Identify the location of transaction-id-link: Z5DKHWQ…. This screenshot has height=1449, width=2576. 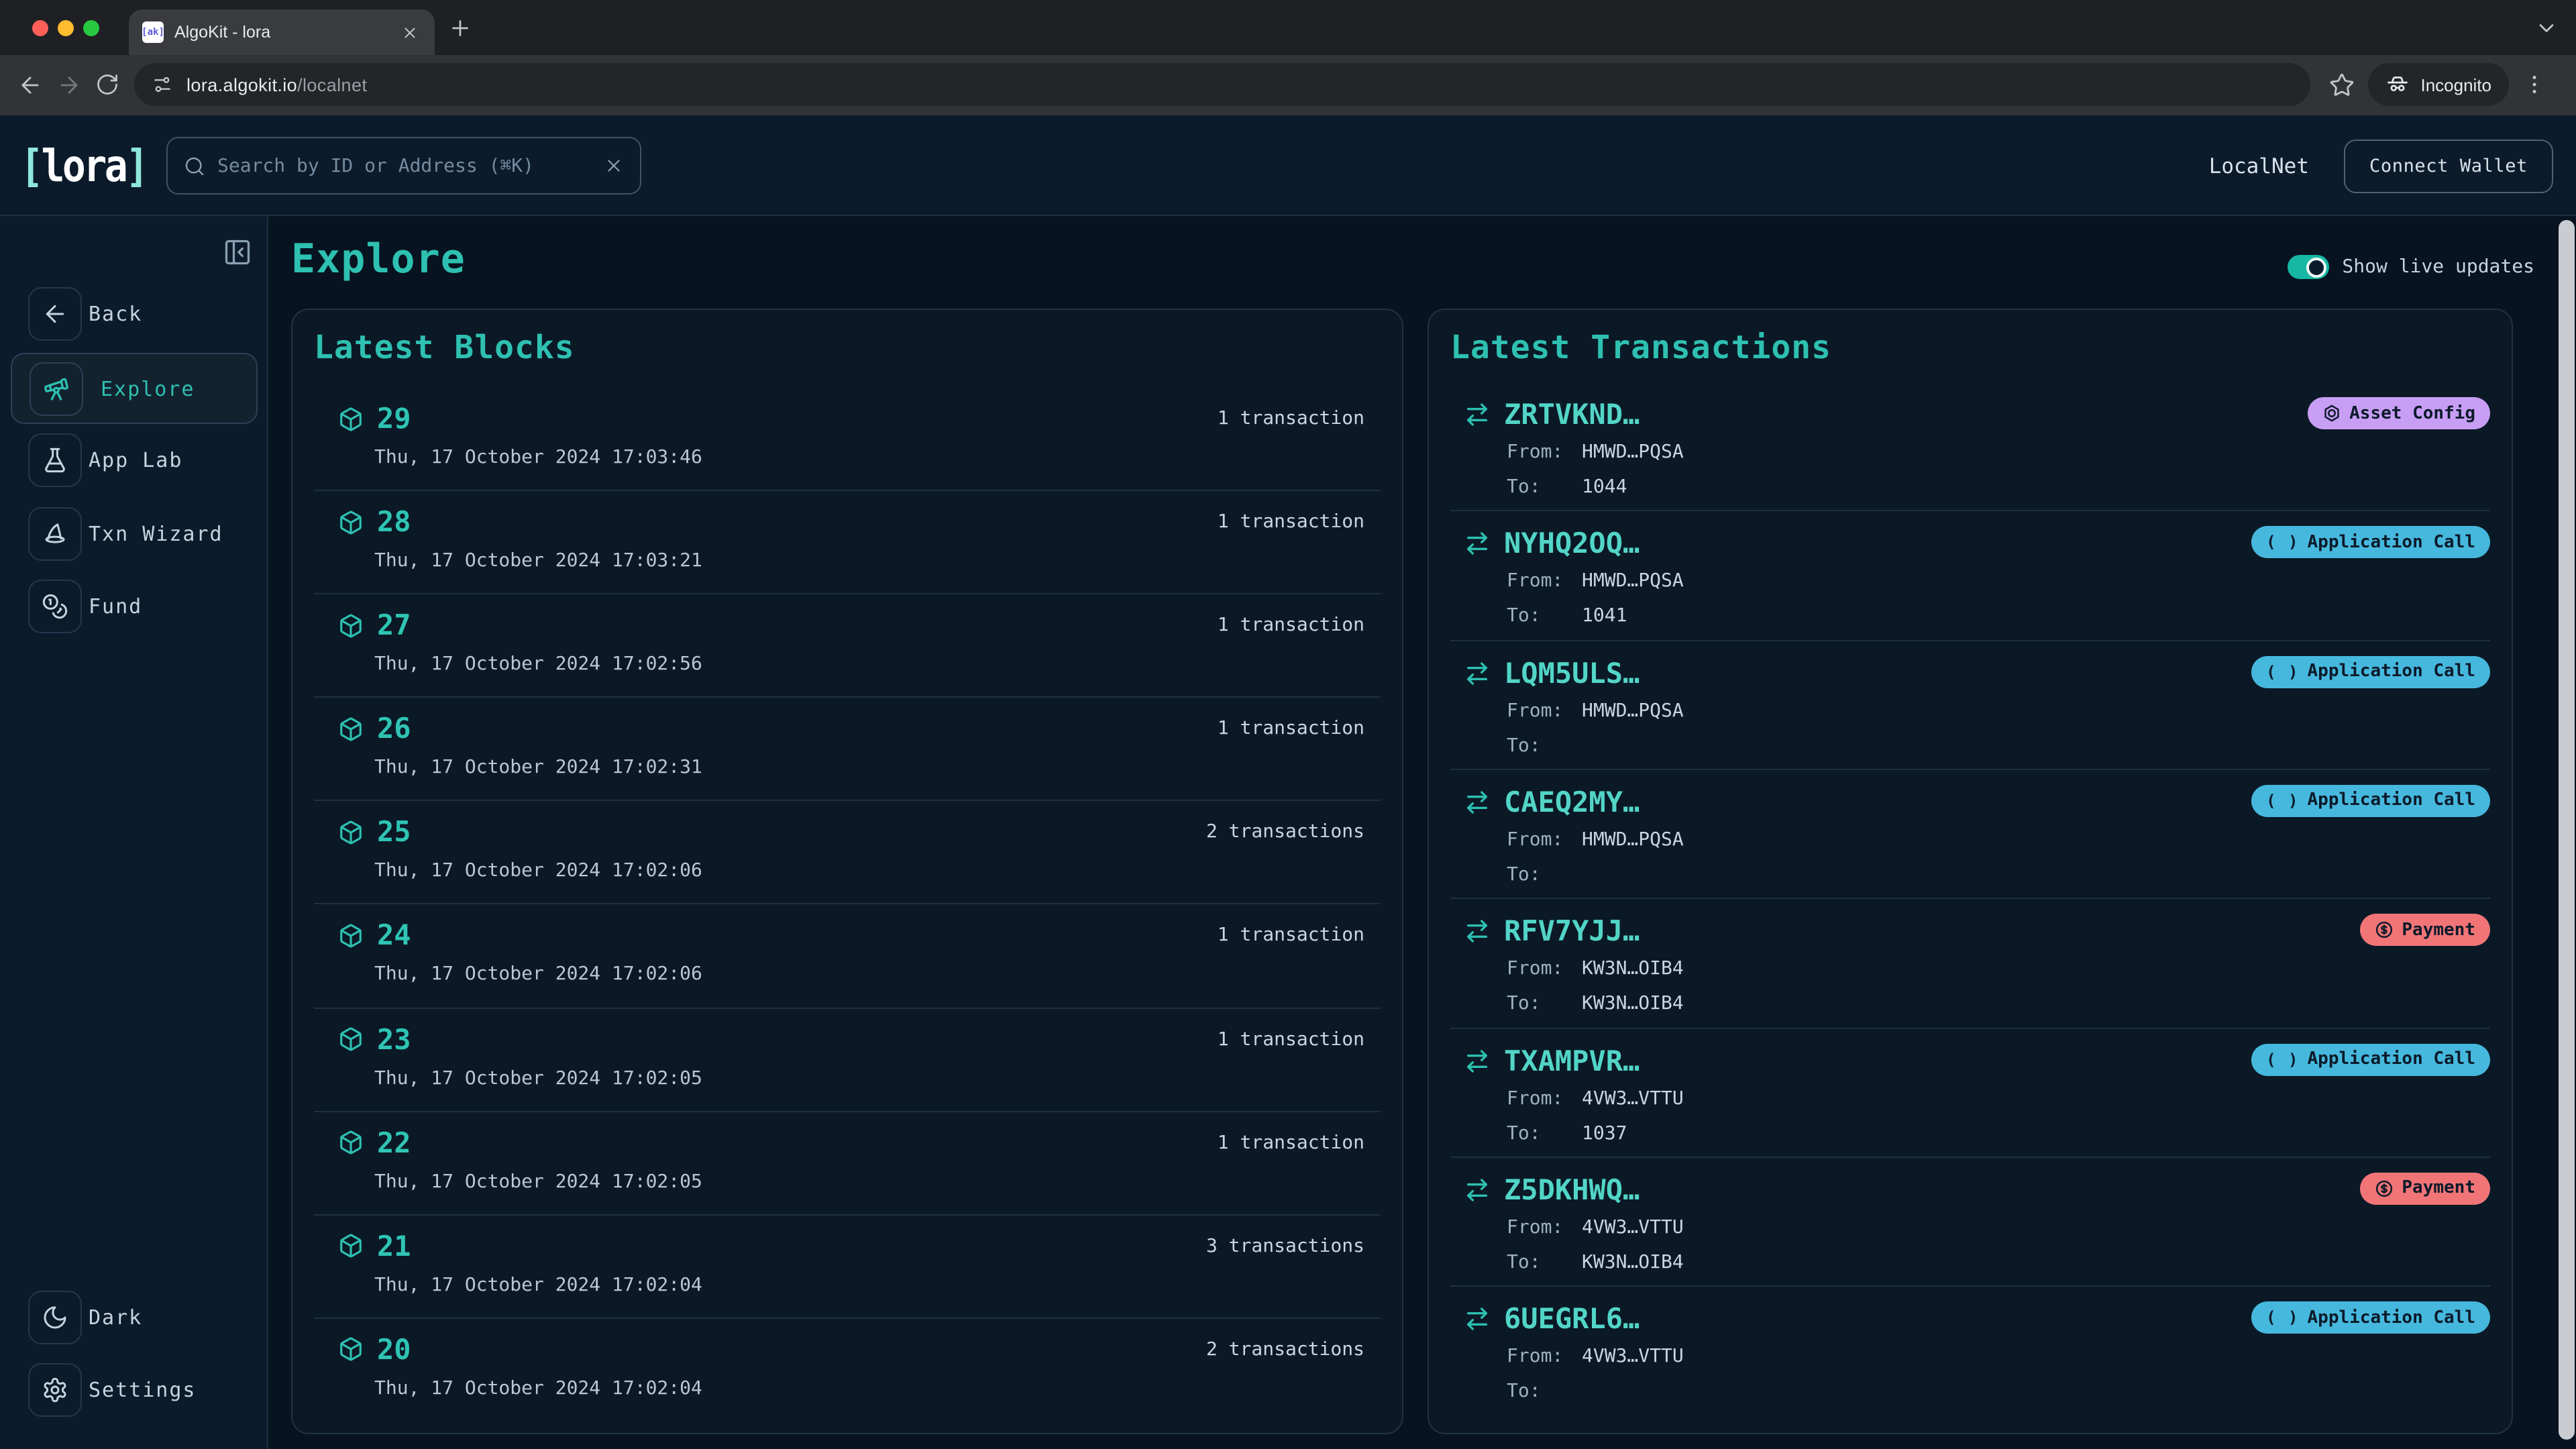
(1572, 1190).